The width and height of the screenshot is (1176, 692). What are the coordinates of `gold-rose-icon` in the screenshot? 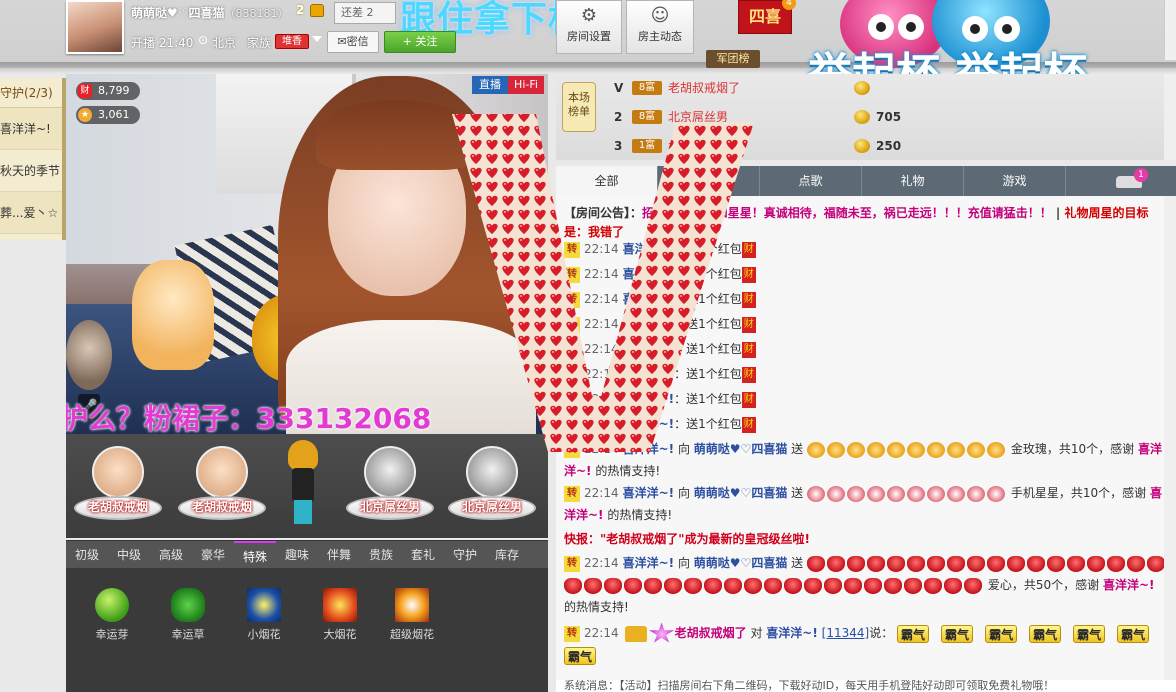 It's located at (907, 449).